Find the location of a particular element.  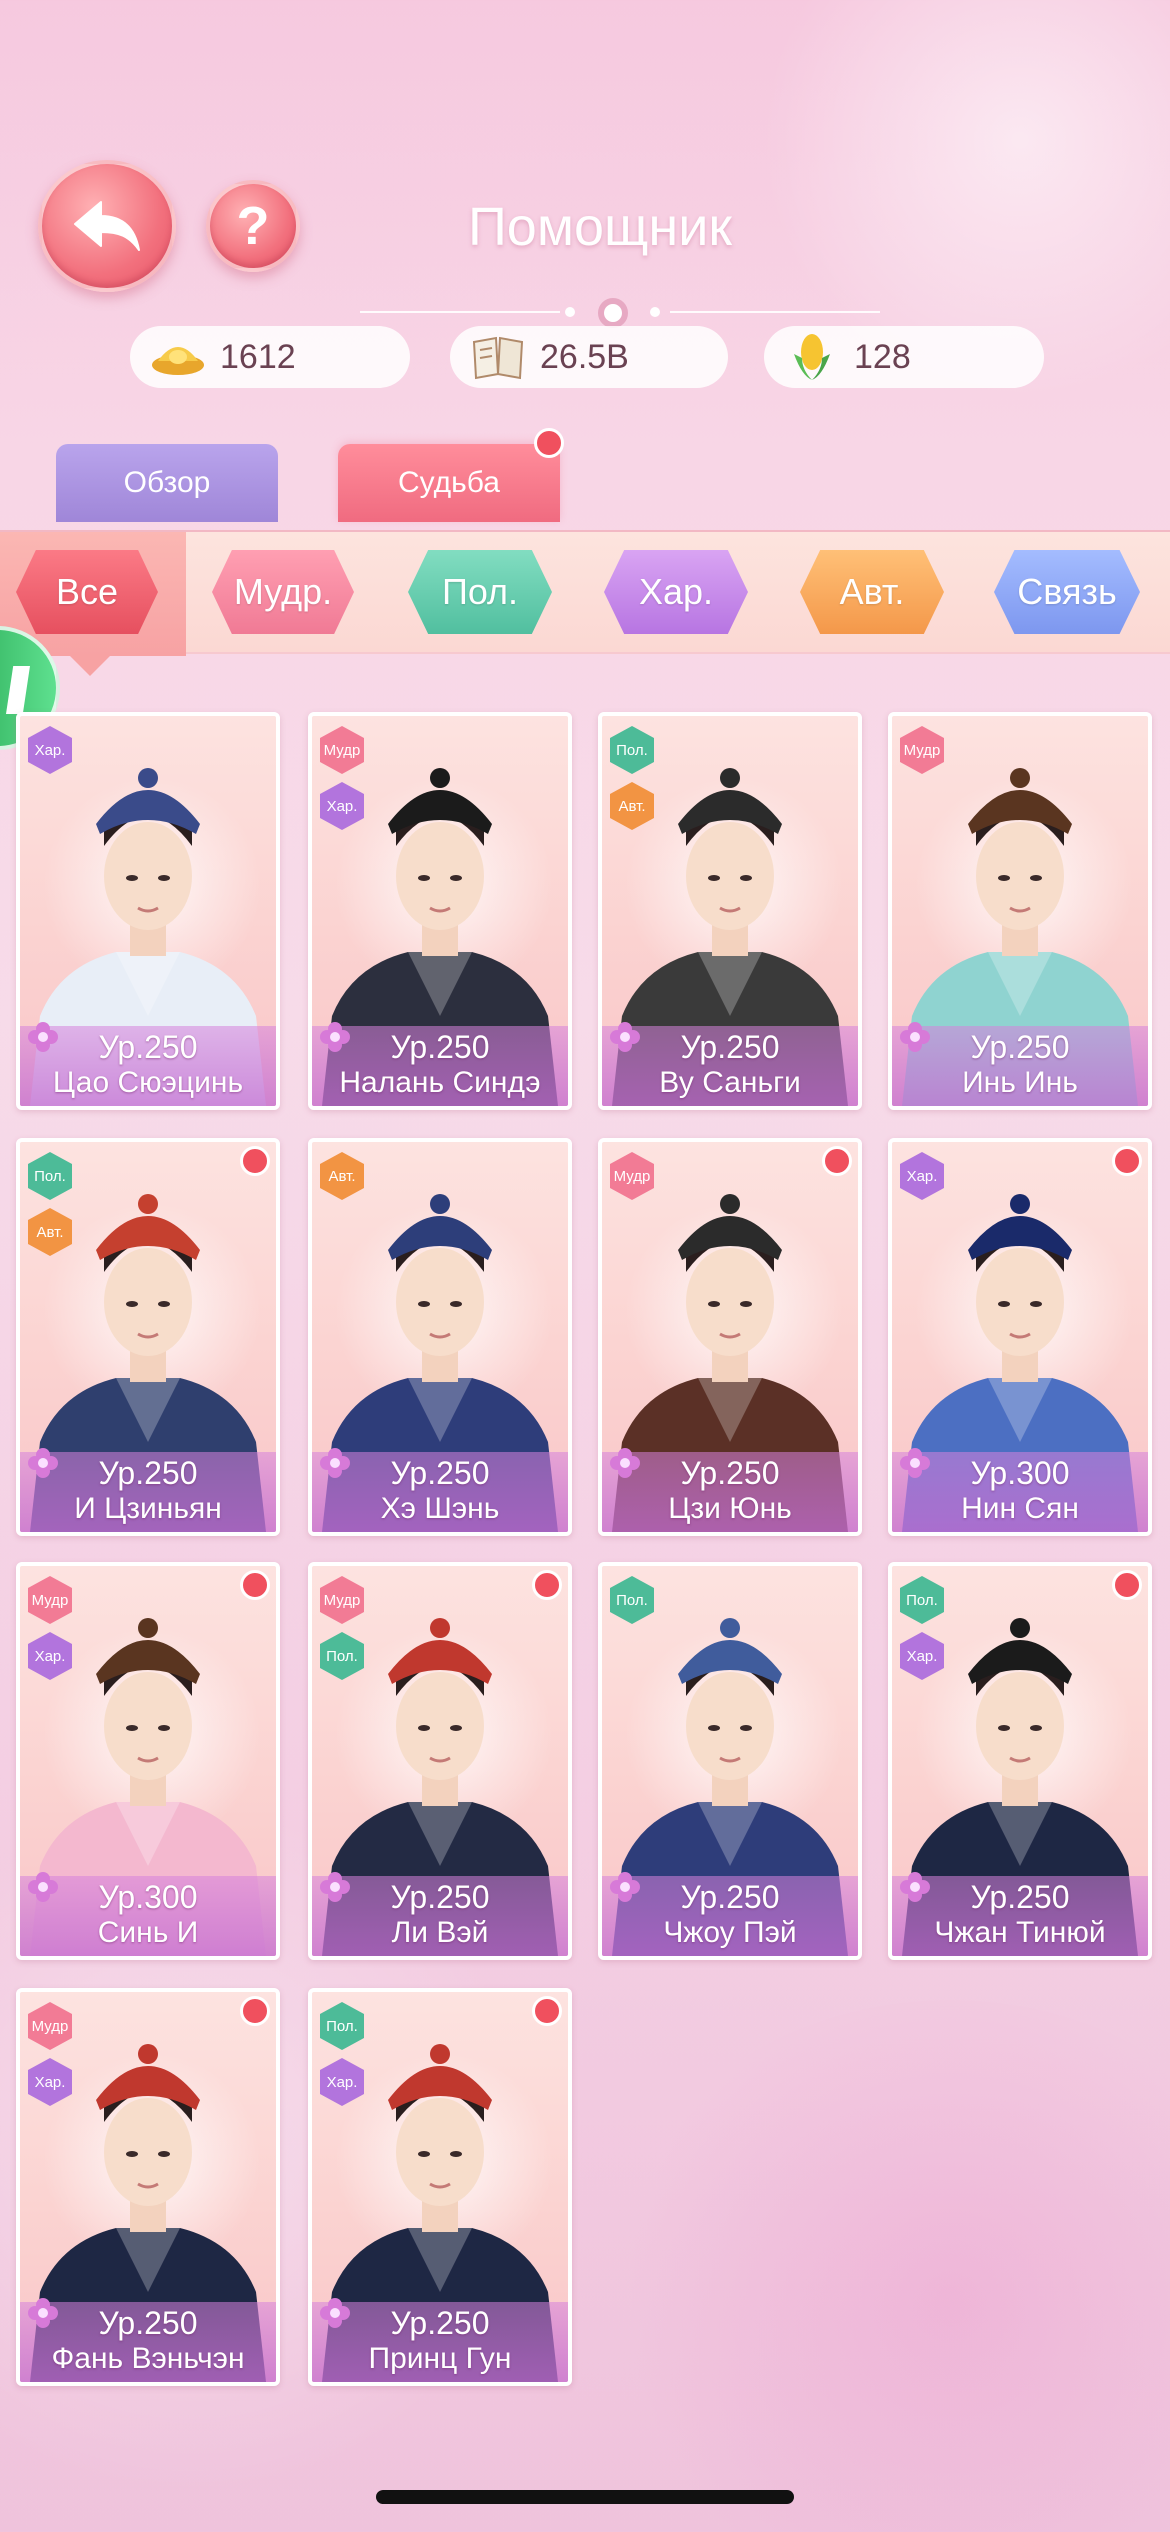

tab-fate: Судьба is located at coordinates (449, 483).